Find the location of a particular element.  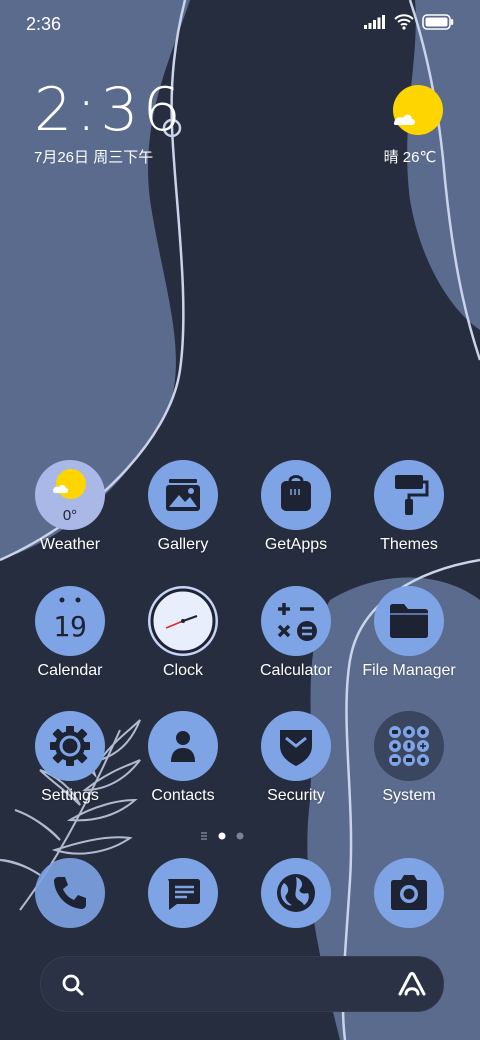

gear-icon is located at coordinates (70, 746).